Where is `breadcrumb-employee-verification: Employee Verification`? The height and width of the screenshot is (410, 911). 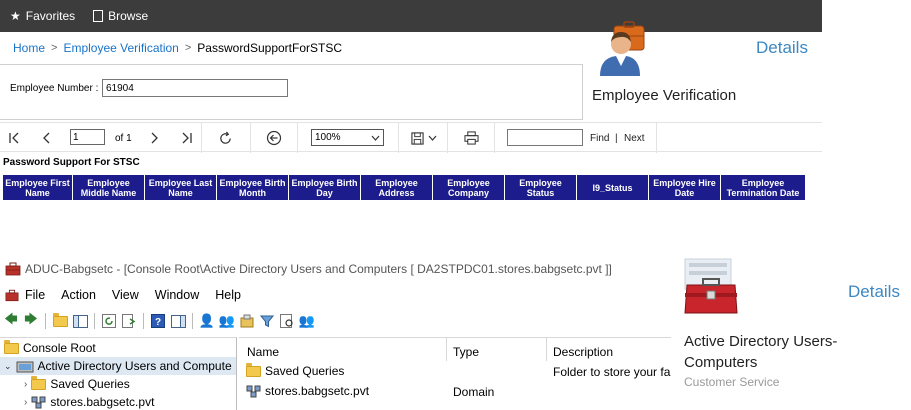
breadcrumb-employee-verification: Employee Verification is located at coordinates (120, 48).